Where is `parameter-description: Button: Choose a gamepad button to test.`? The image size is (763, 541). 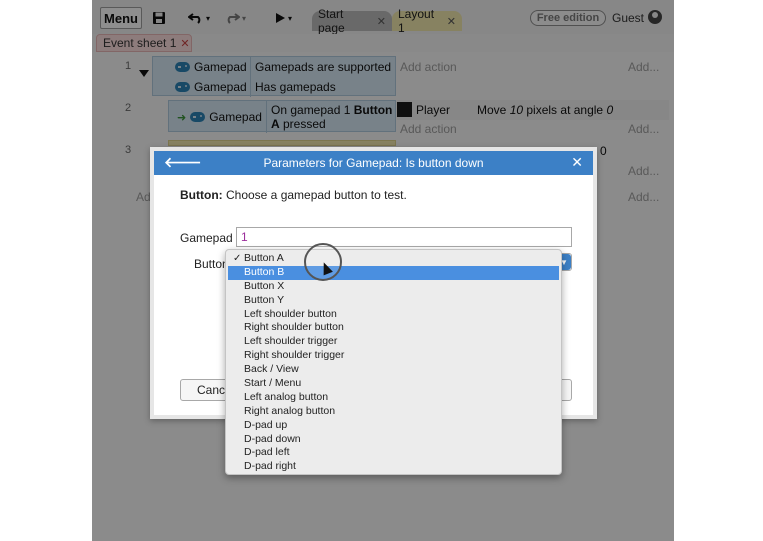 parameter-description: Button: Choose a gamepad button to test. is located at coordinates (293, 195).